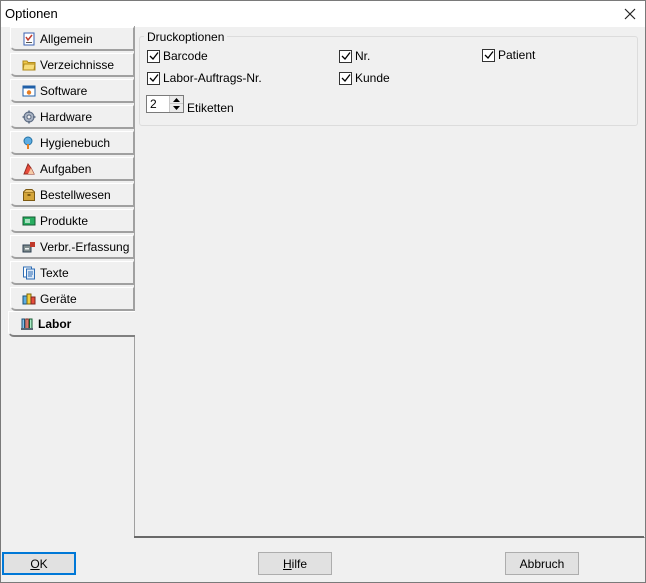 The image size is (646, 583). Describe the element at coordinates (66, 38) in the screenshot. I see `tab-label: Allgemein` at that location.